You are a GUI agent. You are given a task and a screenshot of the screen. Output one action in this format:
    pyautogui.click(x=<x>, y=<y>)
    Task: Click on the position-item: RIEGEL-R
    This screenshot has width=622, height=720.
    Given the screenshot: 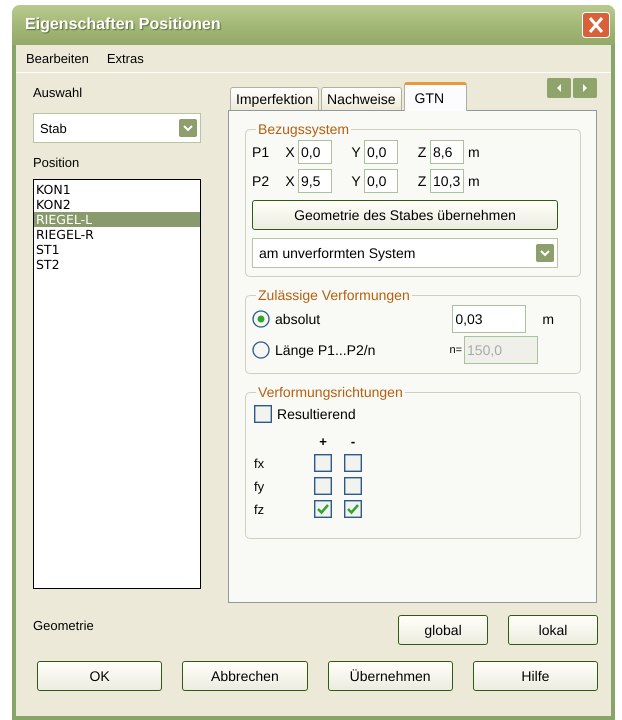 What is the action you would take?
    pyautogui.click(x=117, y=234)
    